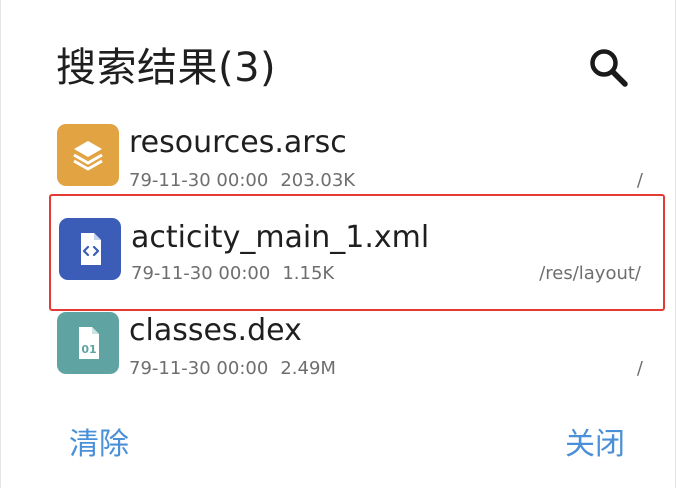 This screenshot has height=488, width=676. Describe the element at coordinates (90, 249) in the screenshot. I see `code-file-icon` at that location.